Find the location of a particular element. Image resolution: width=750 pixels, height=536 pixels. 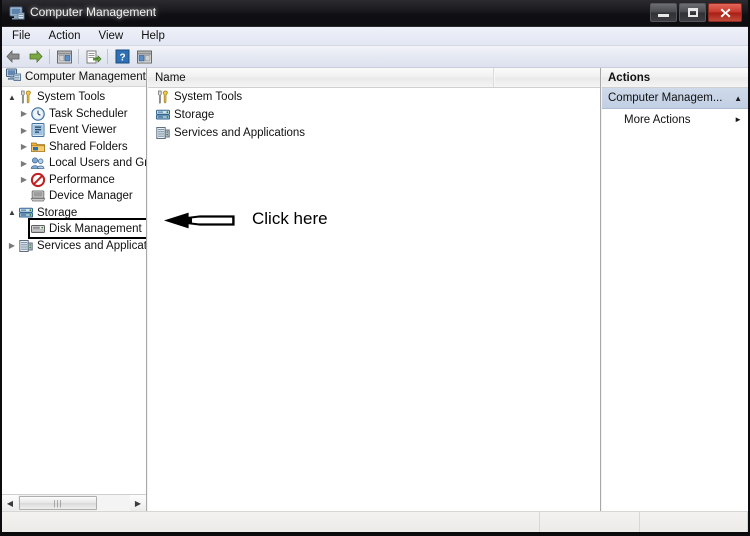

tree-item-task-scheduler: ▶ Task Scheduler is located at coordinates (74, 114).